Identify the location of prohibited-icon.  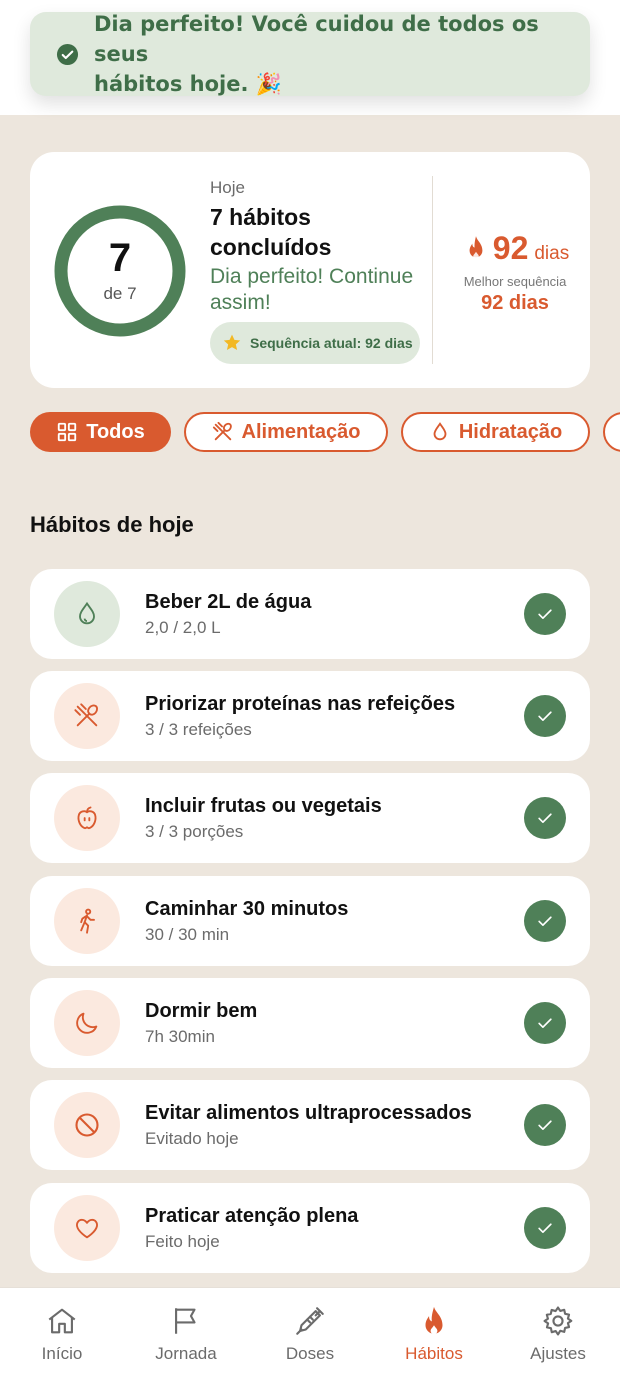
(87, 1125).